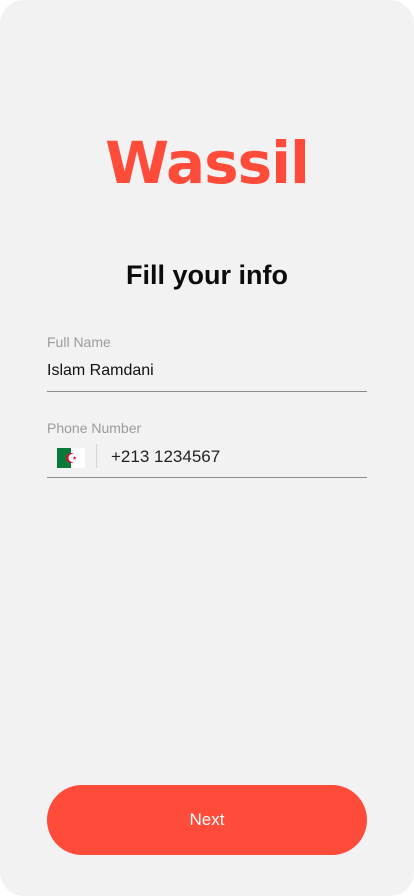  I want to click on page-title: Fill your info, so click(207, 275).